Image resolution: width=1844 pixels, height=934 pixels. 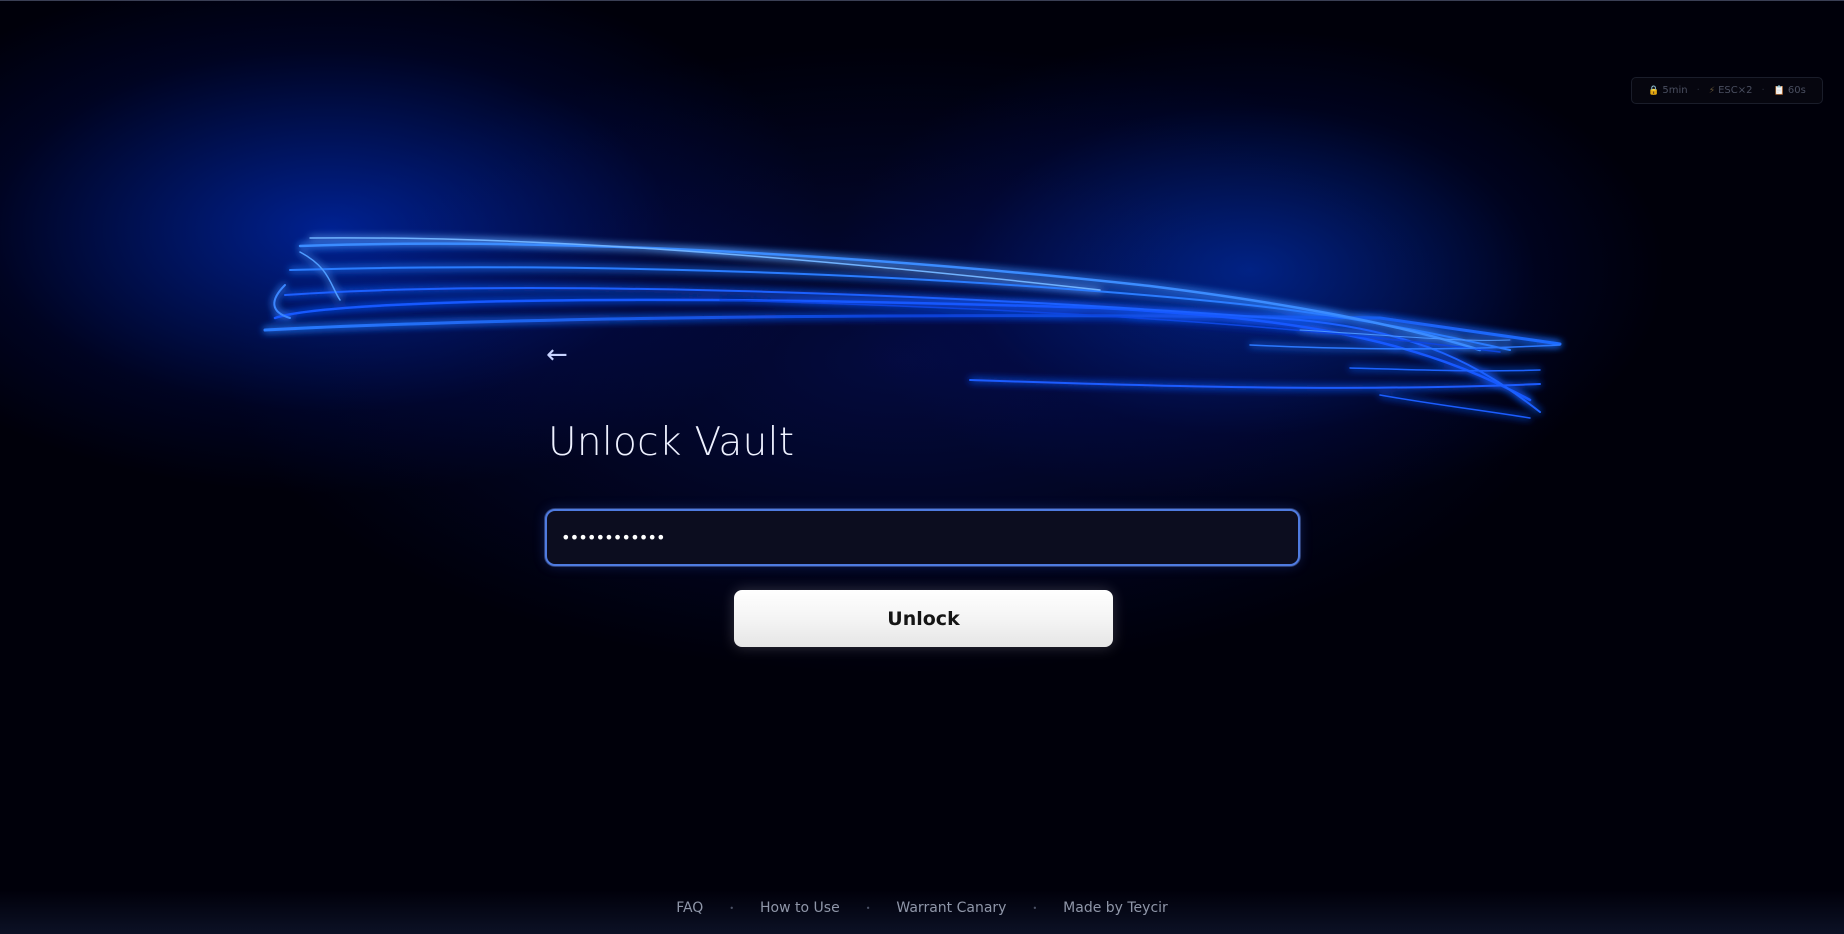 I want to click on light-streak-decoration, so click(x=912, y=328).